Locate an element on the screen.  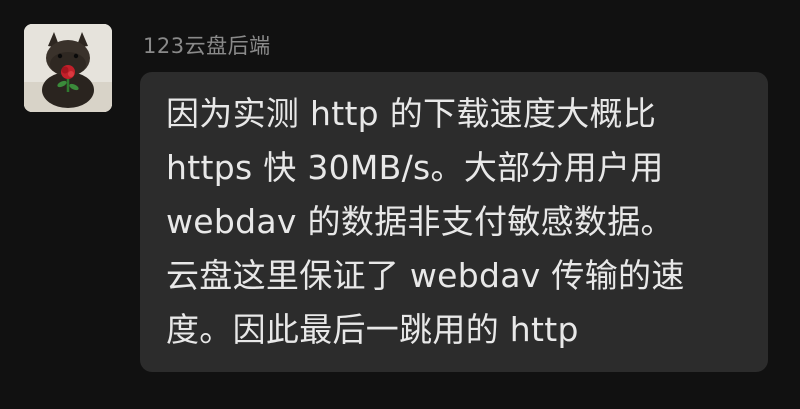
avatar is located at coordinates (68, 68).